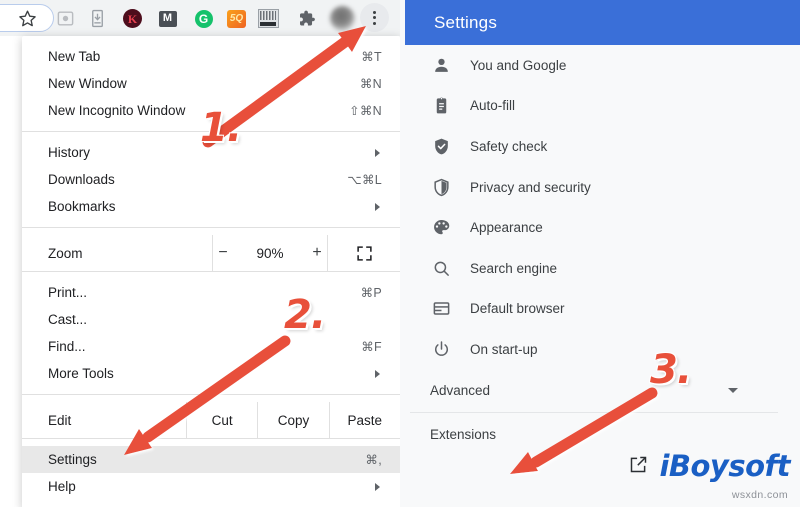 This screenshot has height=507, width=800. What do you see at coordinates (211, 179) in the screenshot?
I see `menu-item-downloads: Downloads ⌥⌘L` at bounding box center [211, 179].